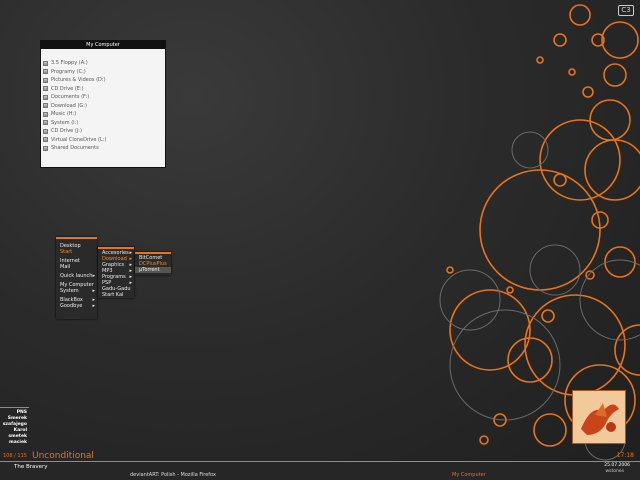 The image size is (640, 480). I want to click on menu-item-system: System ▸, so click(76, 291).